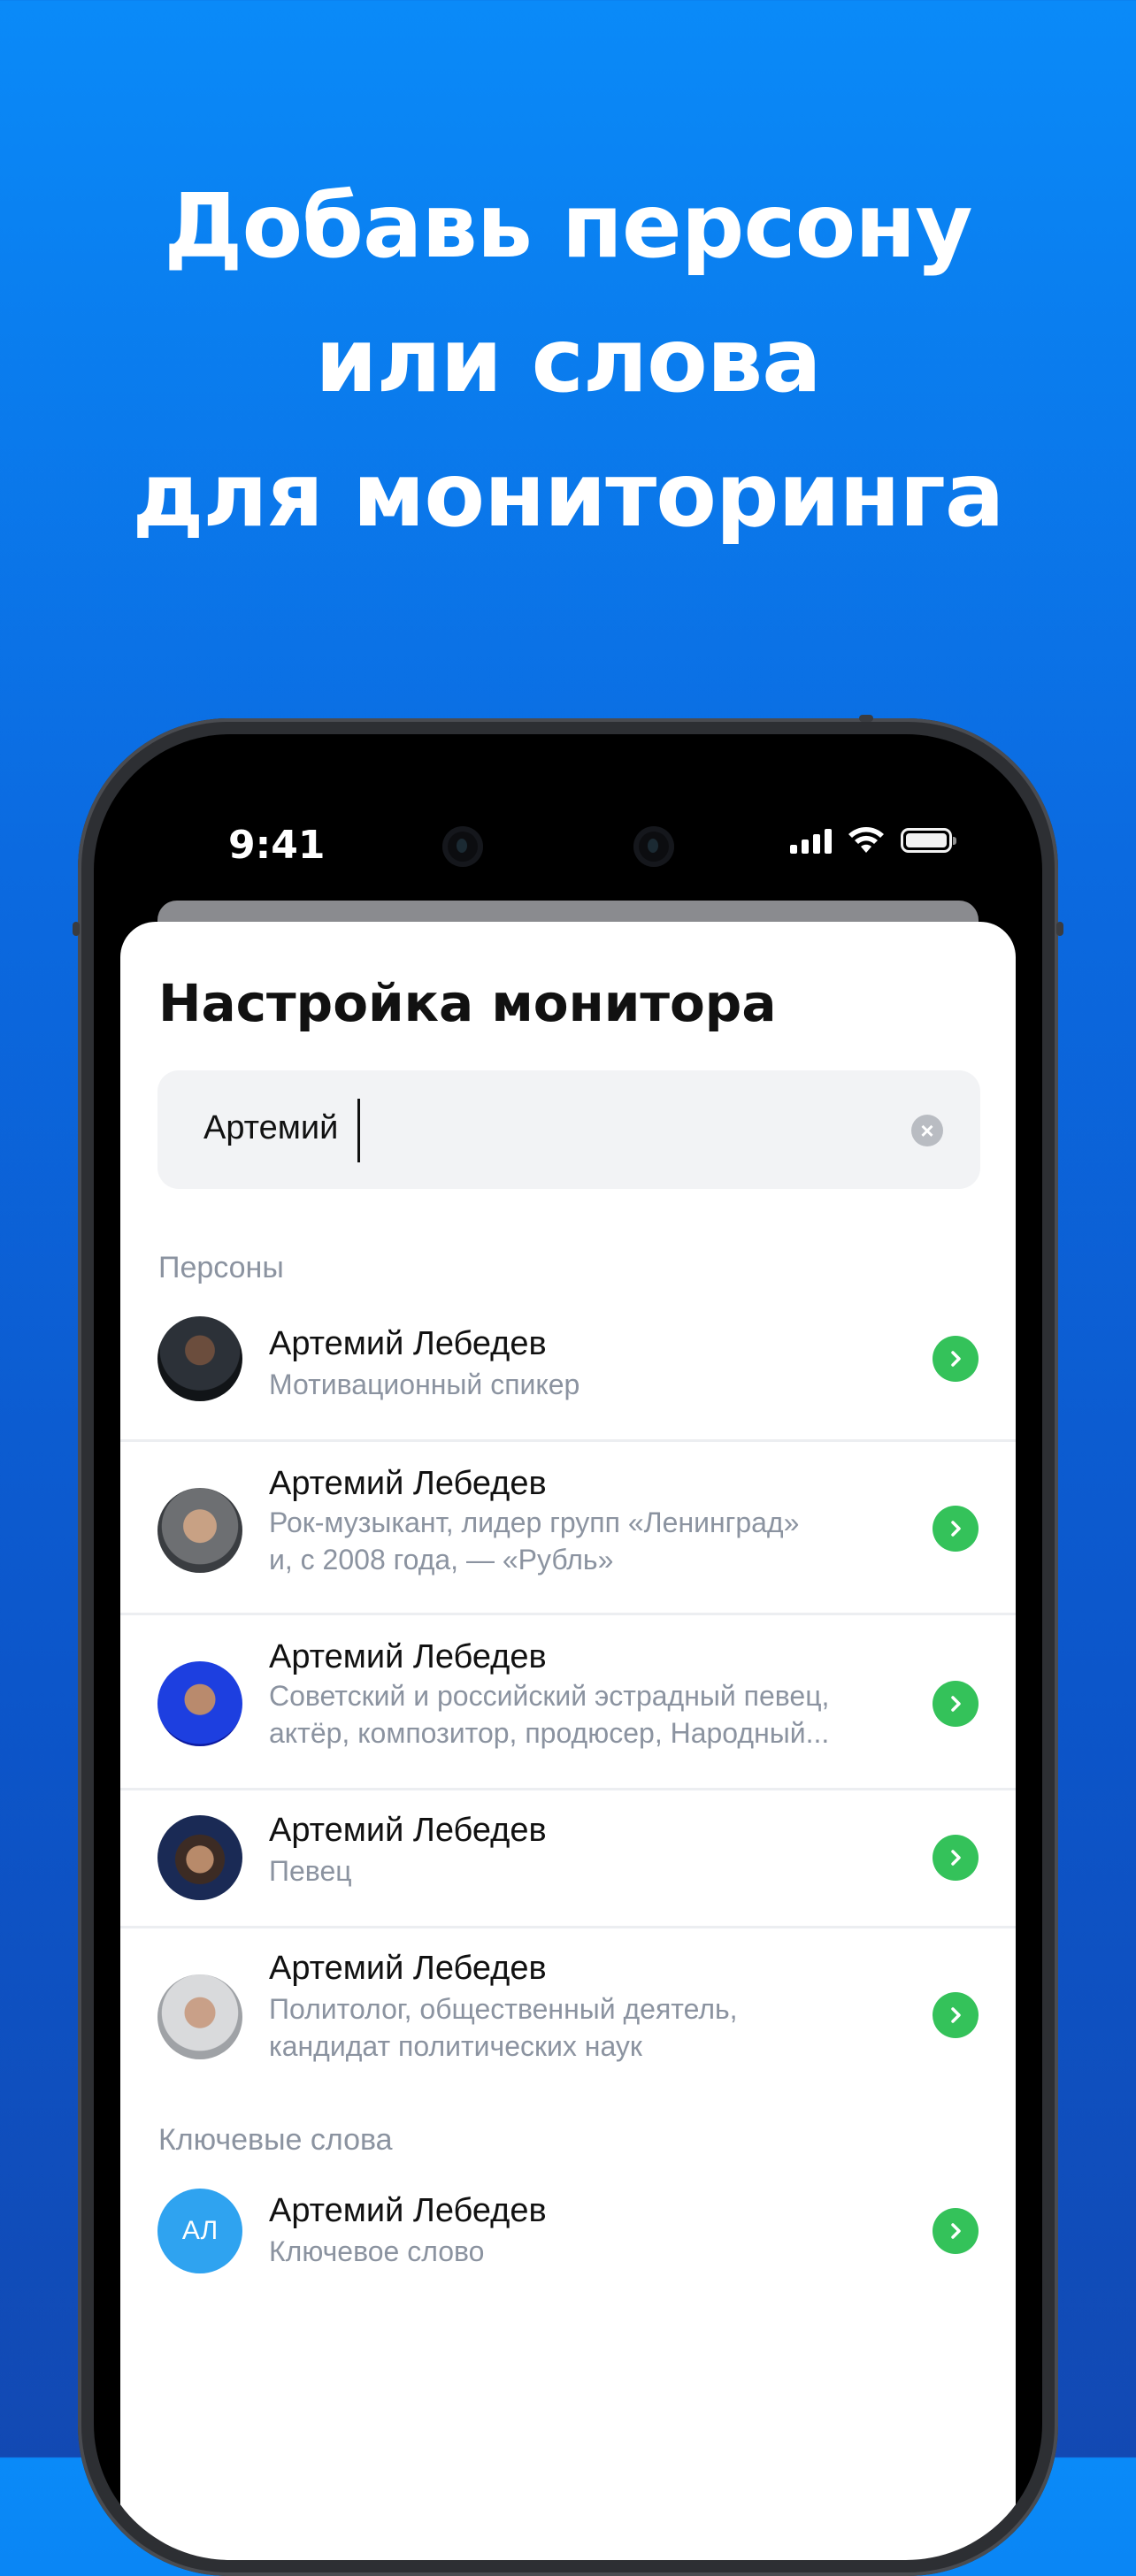 The image size is (1136, 2576). I want to click on sheet-title: Настройка монитора, so click(467, 1003).